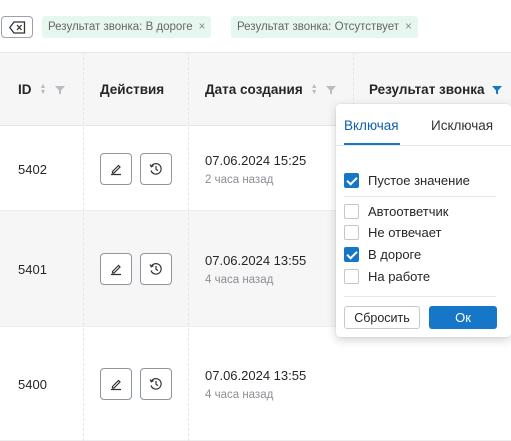  I want to click on filter-tag-label: Результат звонка: Отсутствует, so click(318, 27).